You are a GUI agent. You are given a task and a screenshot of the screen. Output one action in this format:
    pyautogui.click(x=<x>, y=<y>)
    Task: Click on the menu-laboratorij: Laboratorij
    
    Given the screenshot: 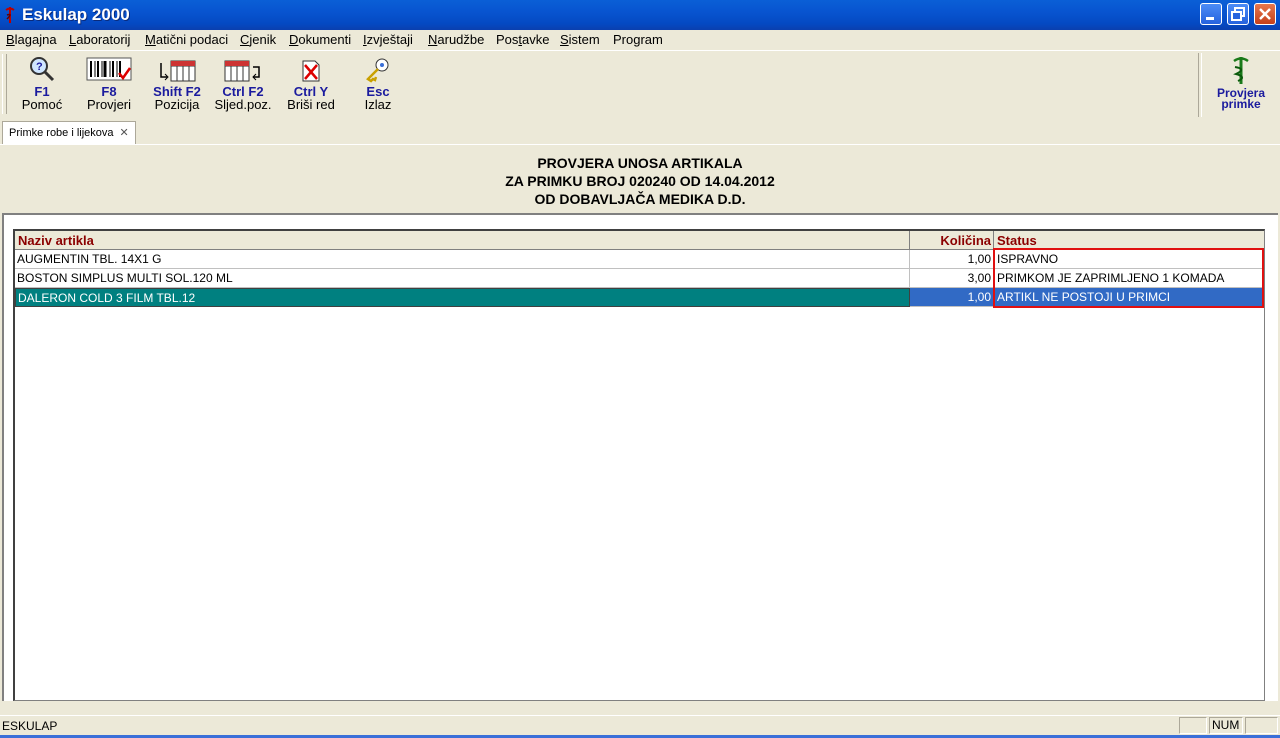 What is the action you would take?
    pyautogui.click(x=99, y=39)
    